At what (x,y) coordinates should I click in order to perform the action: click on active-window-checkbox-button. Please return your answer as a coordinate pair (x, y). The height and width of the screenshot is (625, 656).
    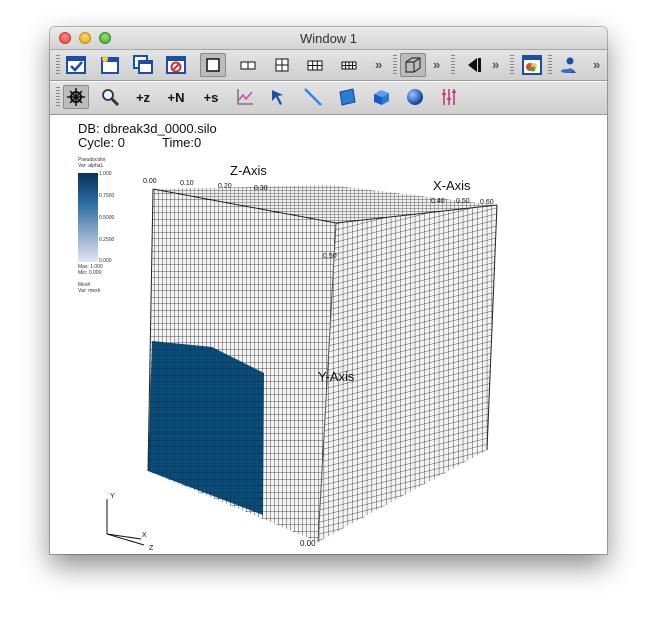
    Looking at the image, I should click on (76, 65).